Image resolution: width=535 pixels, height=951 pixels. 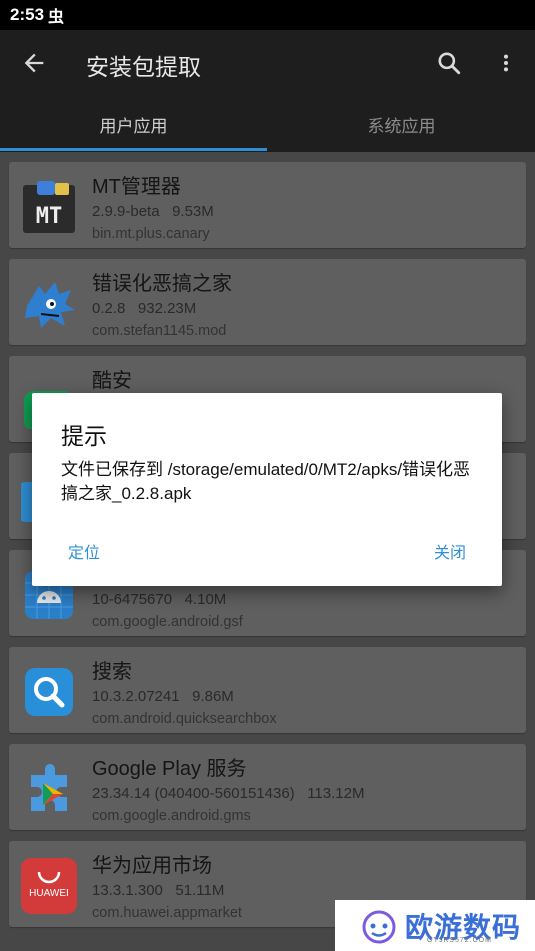 What do you see at coordinates (136, 187) in the screenshot?
I see `app-name: MT管理器` at bounding box center [136, 187].